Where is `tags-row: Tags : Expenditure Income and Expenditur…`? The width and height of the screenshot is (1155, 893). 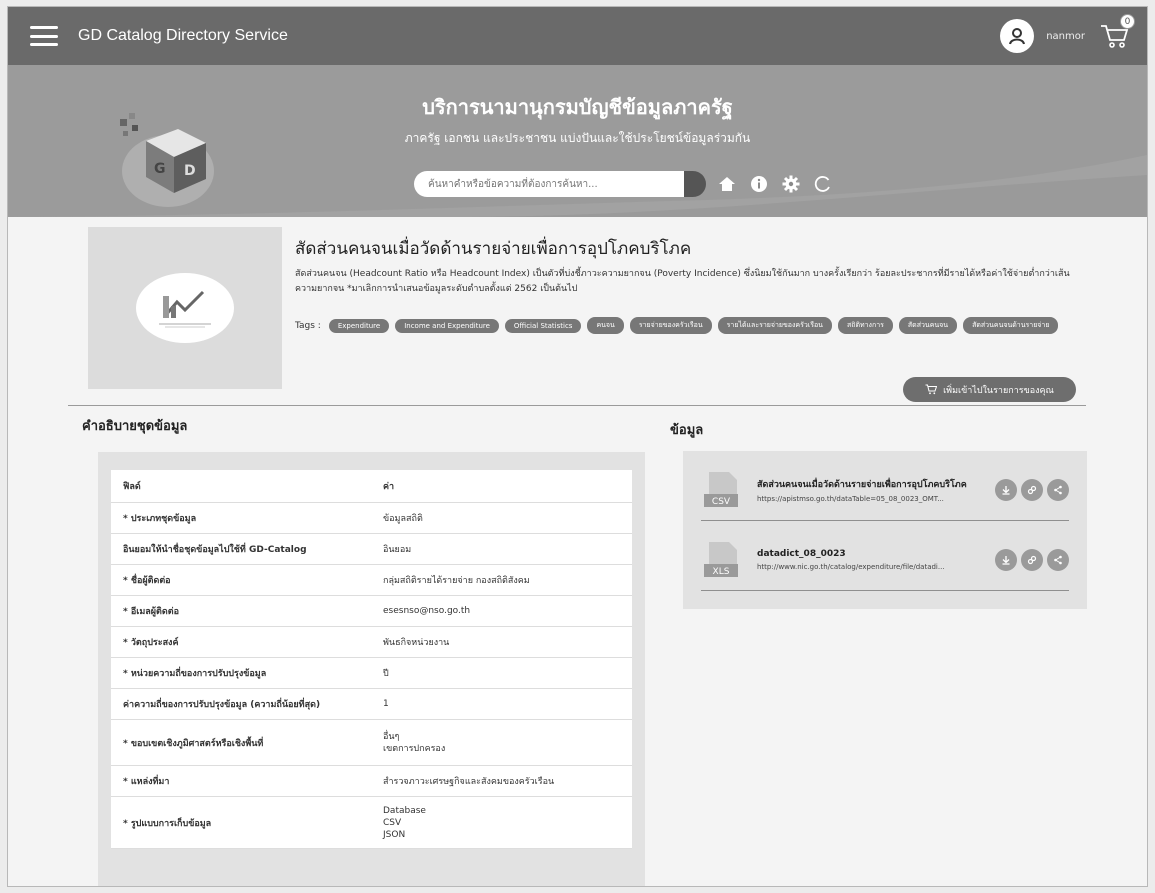 tags-row: Tags : Expenditure Income and Expenditur… is located at coordinates (685, 325).